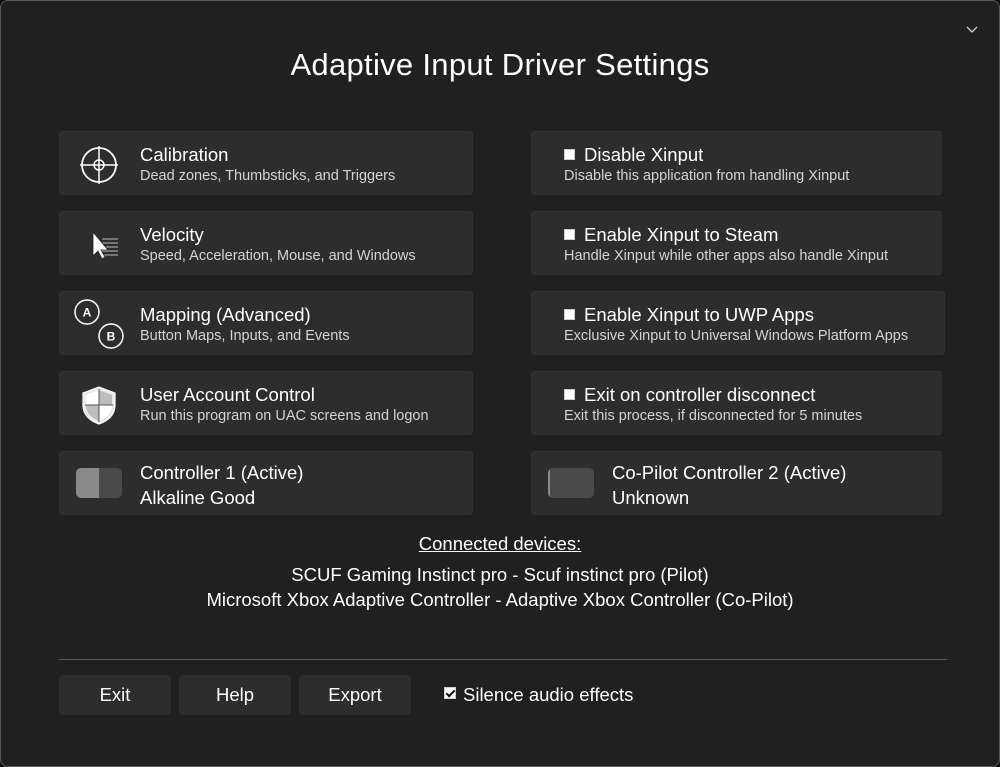 Image resolution: width=1000 pixels, height=767 pixels. Describe the element at coordinates (503, 659) in the screenshot. I see `divider` at that location.